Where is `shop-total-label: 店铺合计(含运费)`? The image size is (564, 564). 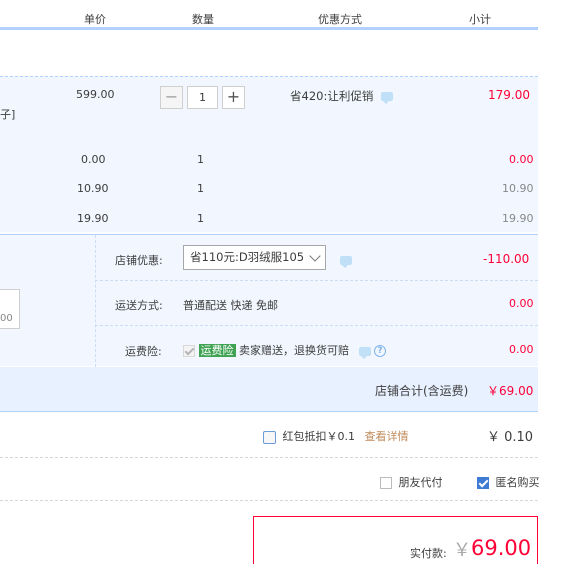
shop-total-label: 店铺合计(含运费) is located at coordinates (422, 391).